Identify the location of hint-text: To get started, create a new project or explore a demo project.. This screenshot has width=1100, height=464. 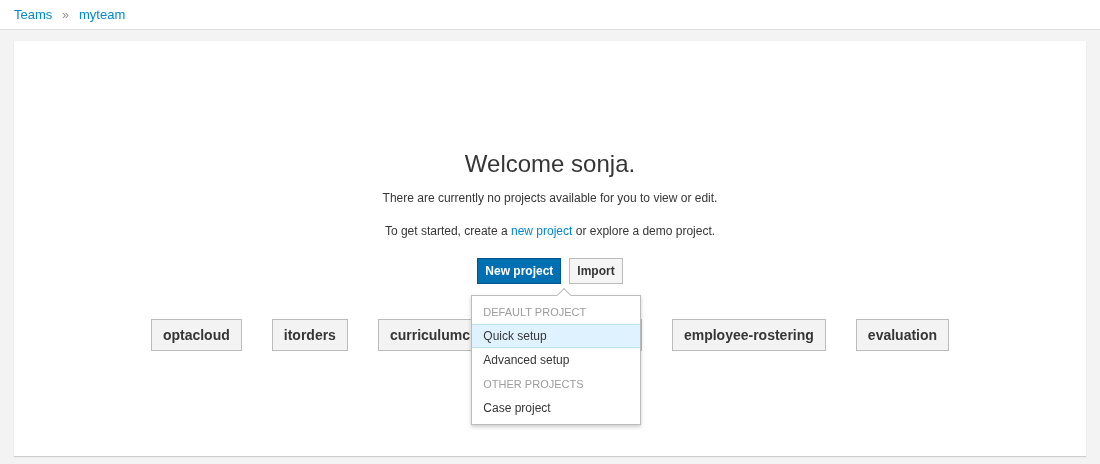
(550, 231).